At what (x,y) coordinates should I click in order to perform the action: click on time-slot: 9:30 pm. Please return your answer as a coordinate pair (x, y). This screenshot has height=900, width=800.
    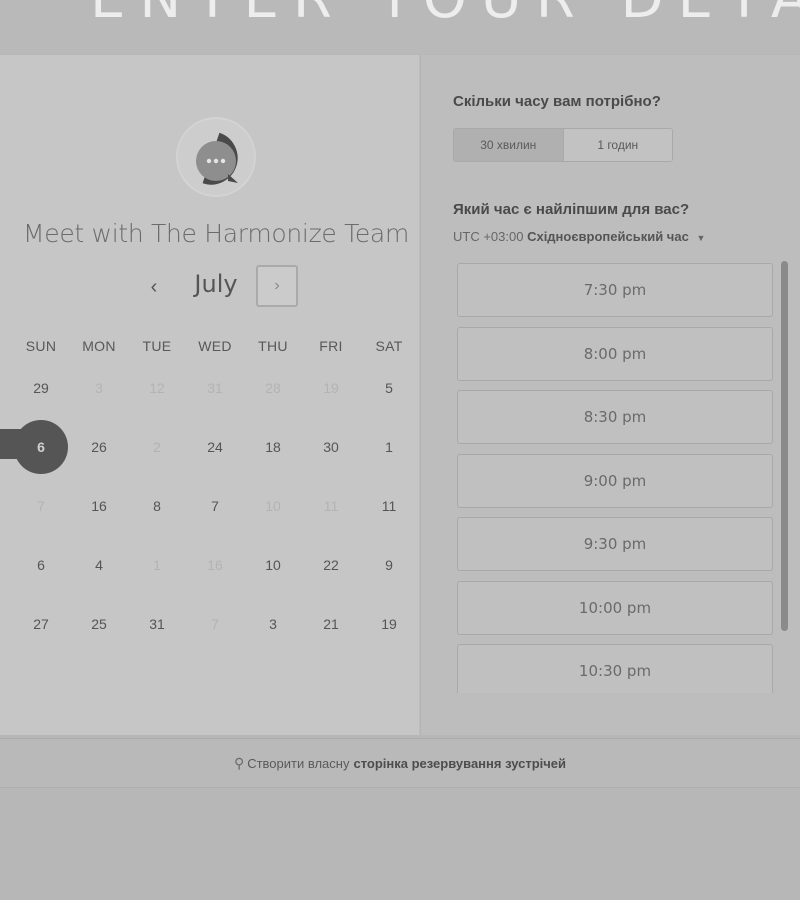
    Looking at the image, I should click on (615, 544).